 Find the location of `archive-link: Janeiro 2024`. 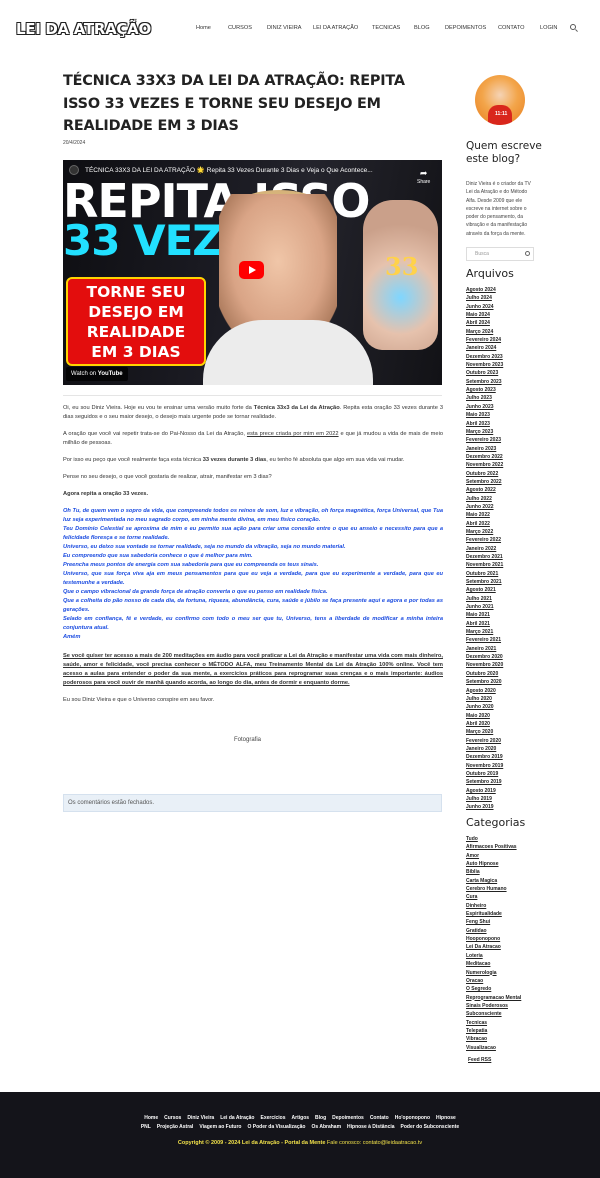

archive-link: Janeiro 2024 is located at coordinates (484, 348).